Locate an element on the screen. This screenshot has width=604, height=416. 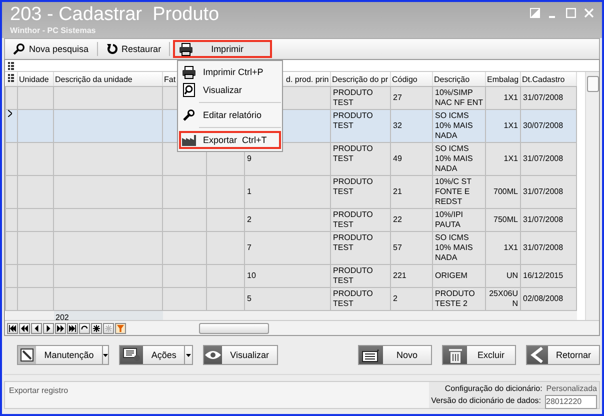
table-cell: 57 is located at coordinates (397, 247).